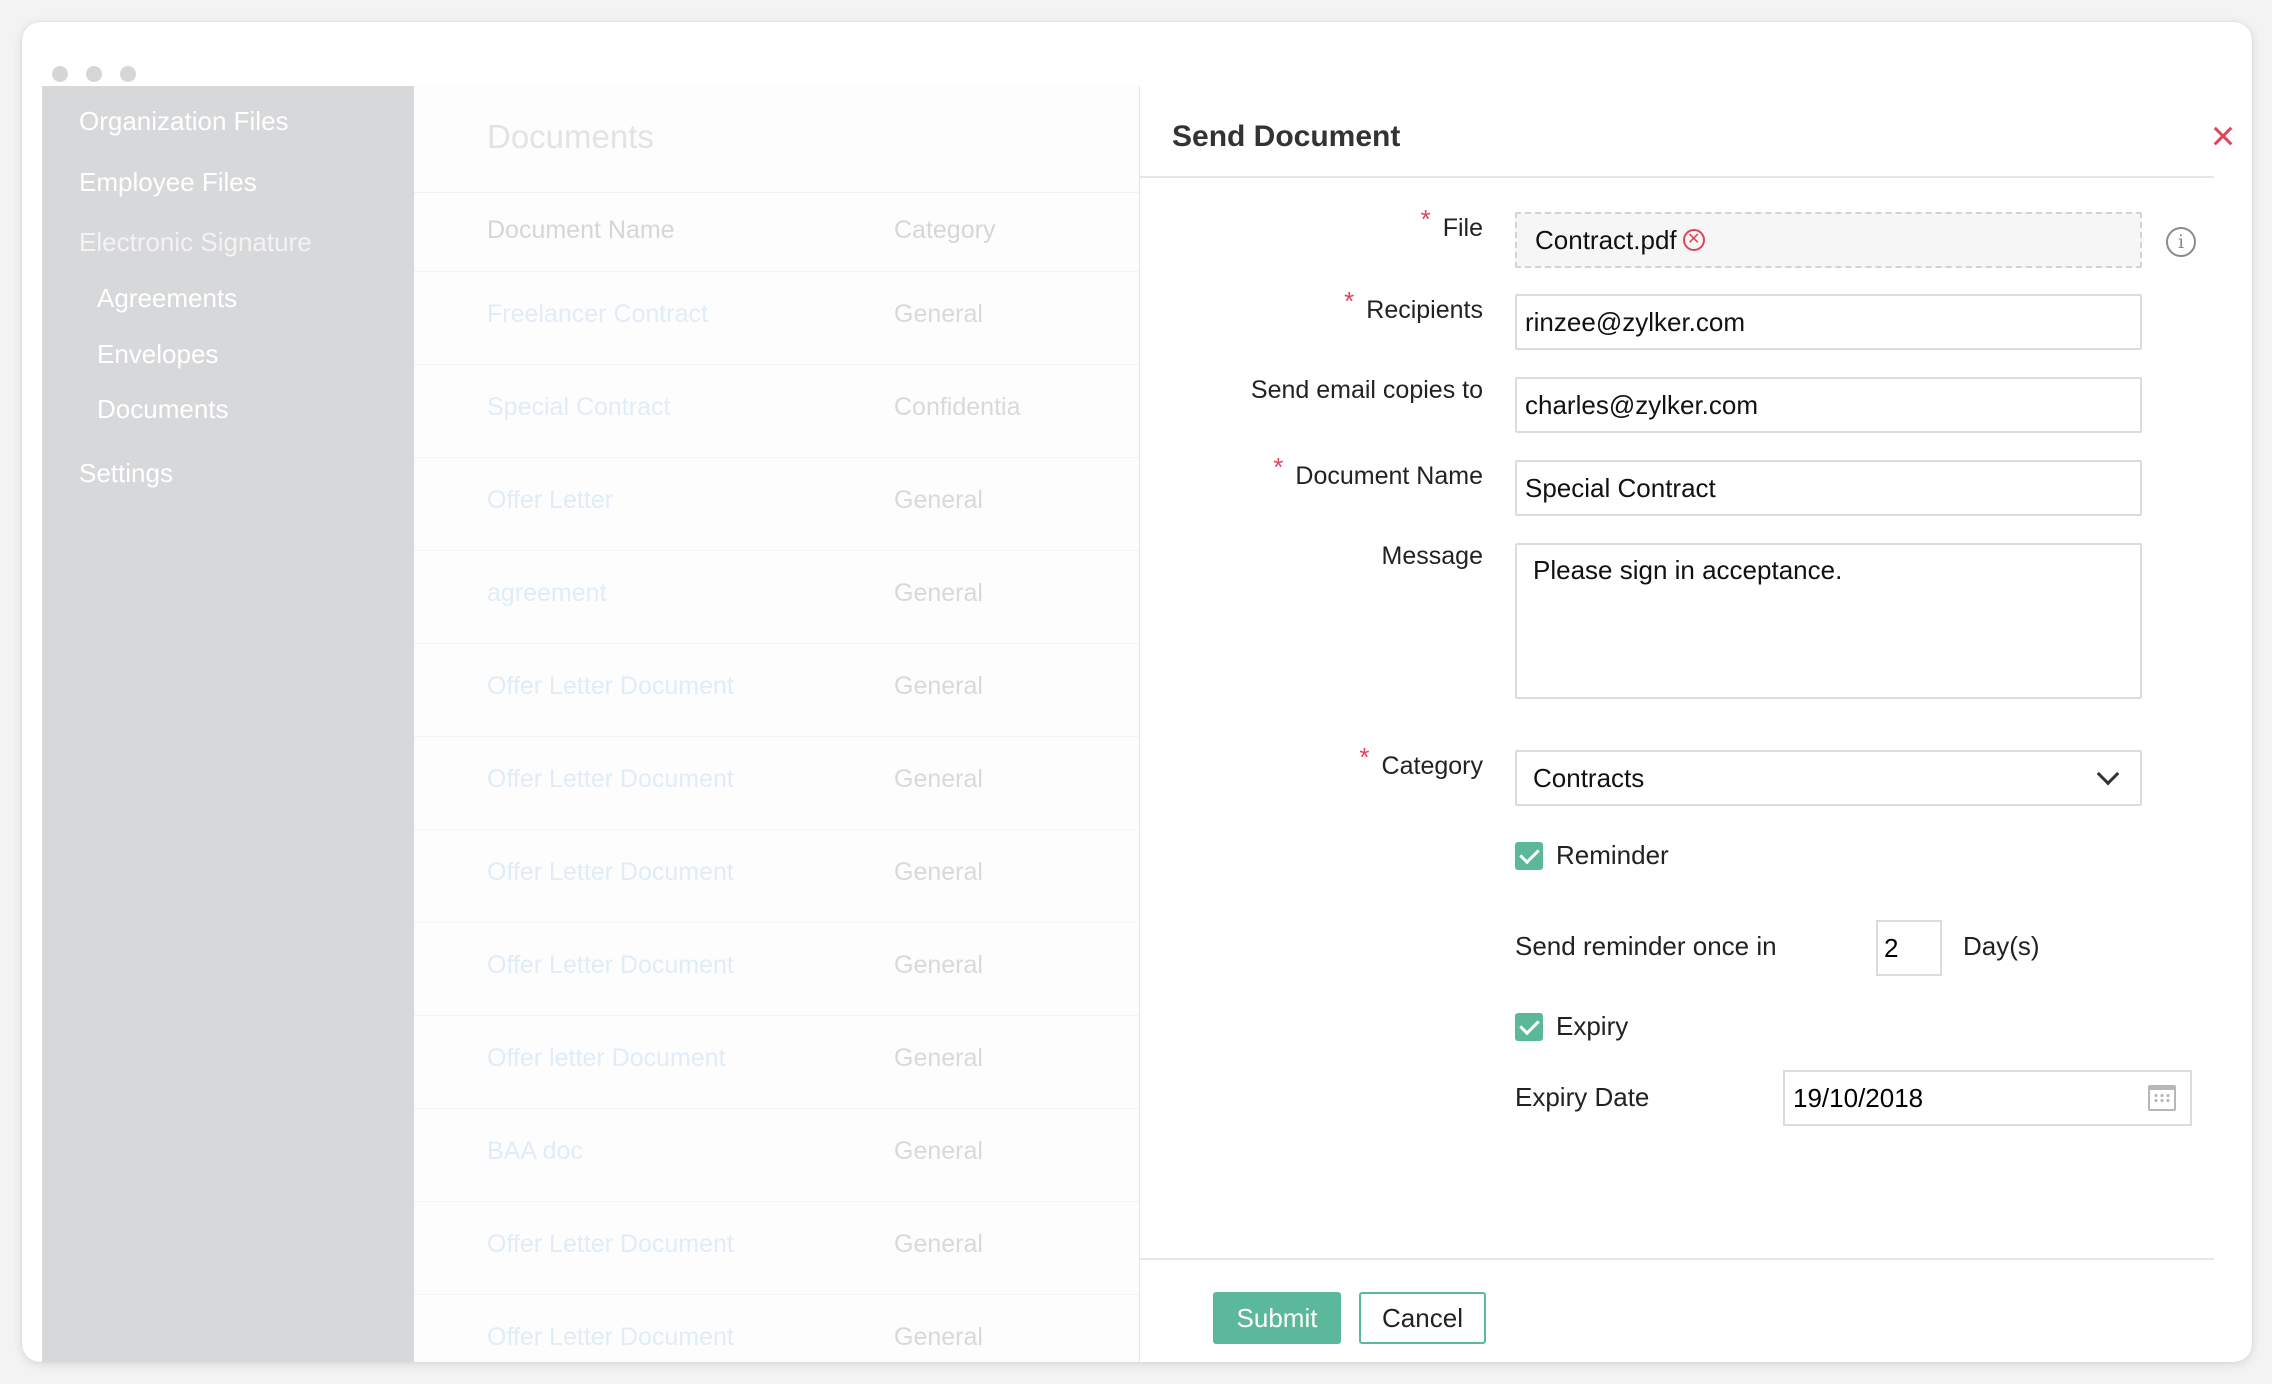  What do you see at coordinates (957, 407) in the screenshot?
I see `document-category: Confidentia` at bounding box center [957, 407].